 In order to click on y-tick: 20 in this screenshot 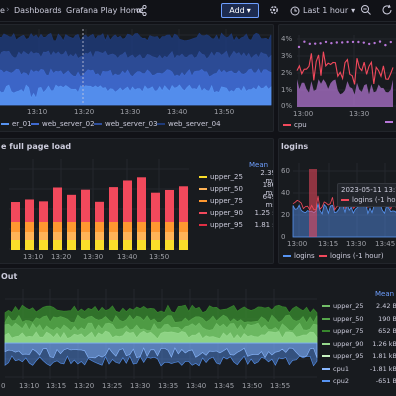, I will do `click(285, 215)`.